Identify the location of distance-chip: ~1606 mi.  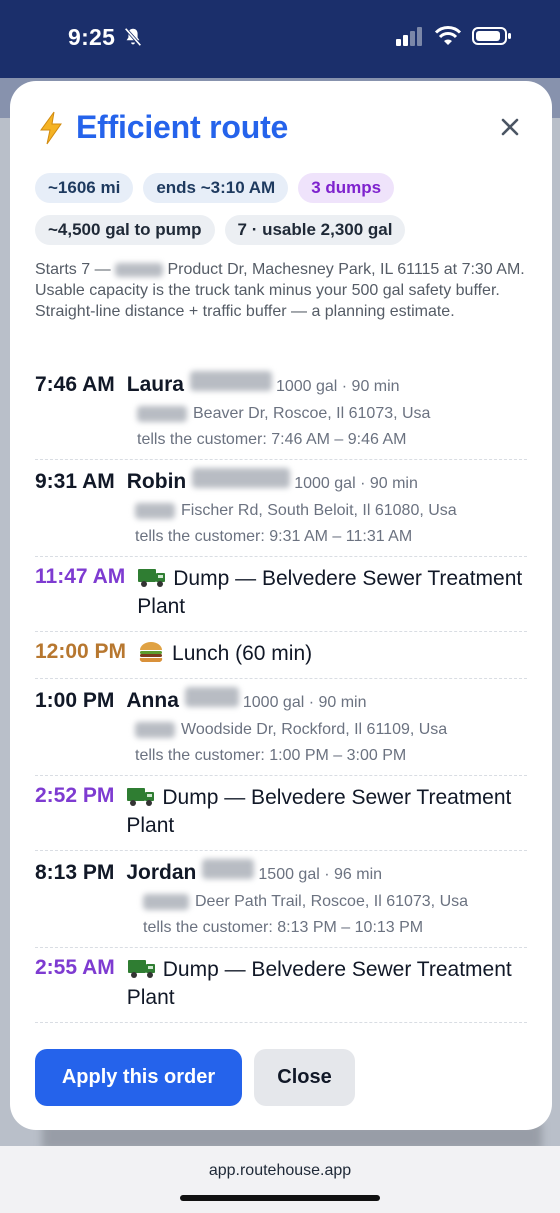
(84, 188).